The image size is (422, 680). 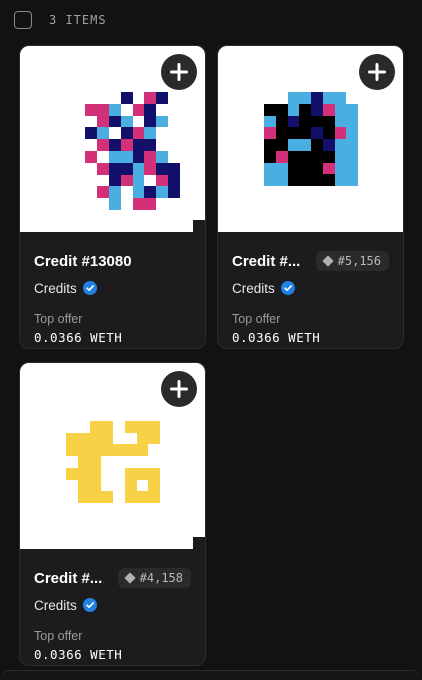 What do you see at coordinates (89, 605) in the screenshot?
I see `verified-badge-icon` at bounding box center [89, 605].